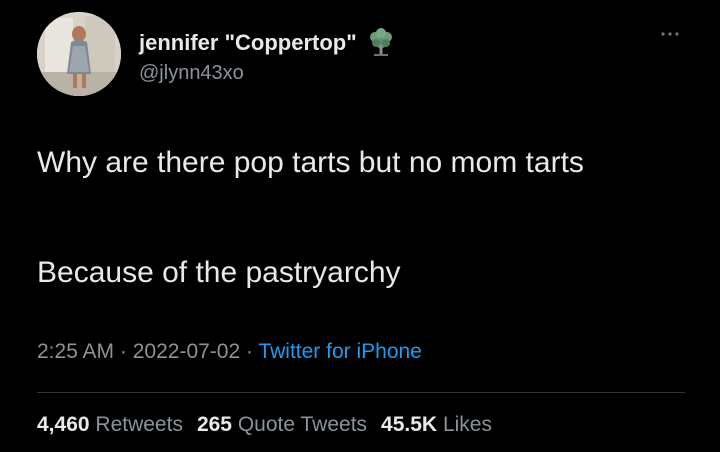  Describe the element at coordinates (186, 351) in the screenshot. I see `tweet-date: 2022-07-02` at that location.